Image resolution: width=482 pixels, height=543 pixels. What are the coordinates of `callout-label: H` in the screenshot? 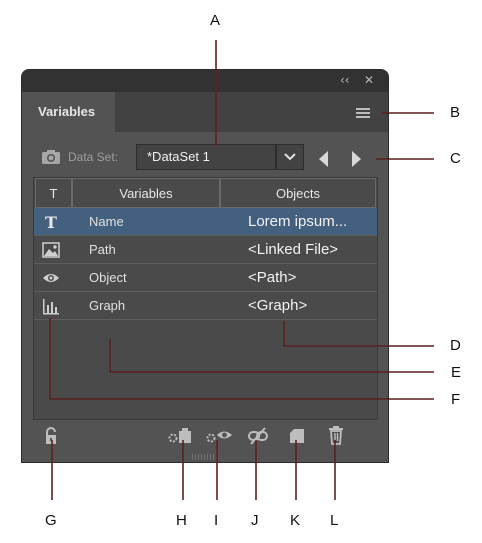 It's located at (181, 520).